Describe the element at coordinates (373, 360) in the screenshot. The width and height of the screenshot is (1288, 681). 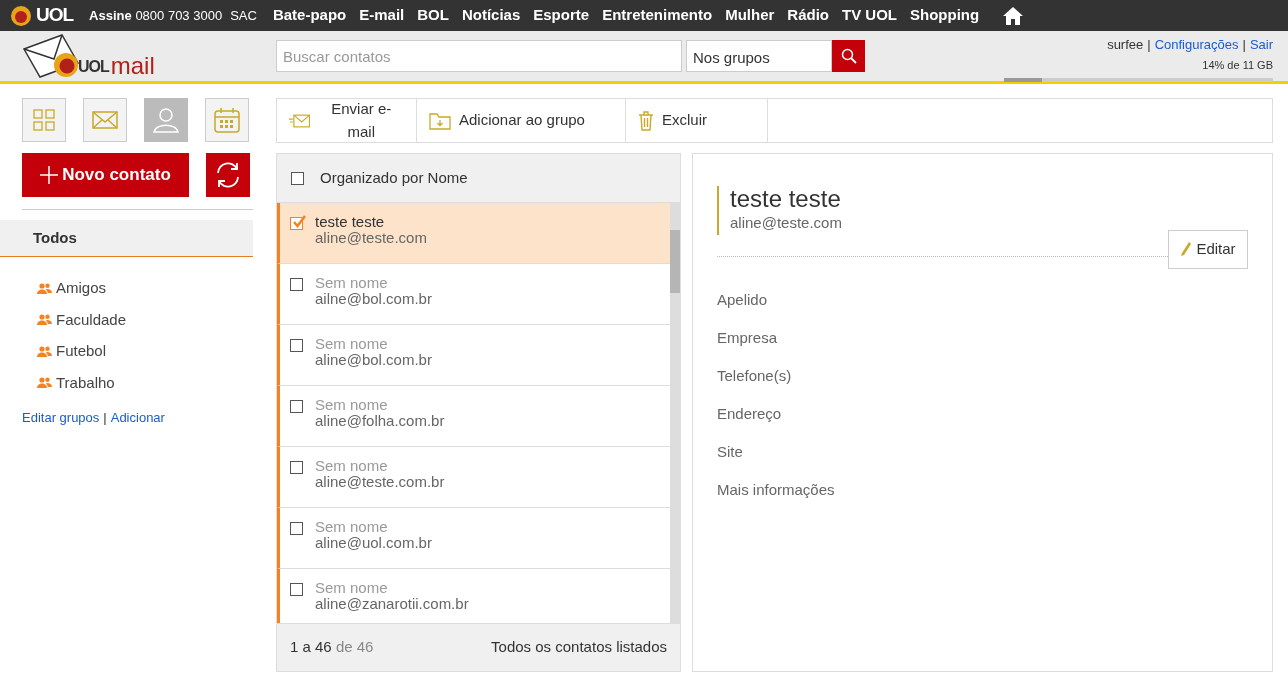
I see `contact-email: aline@bol.com.br` at that location.